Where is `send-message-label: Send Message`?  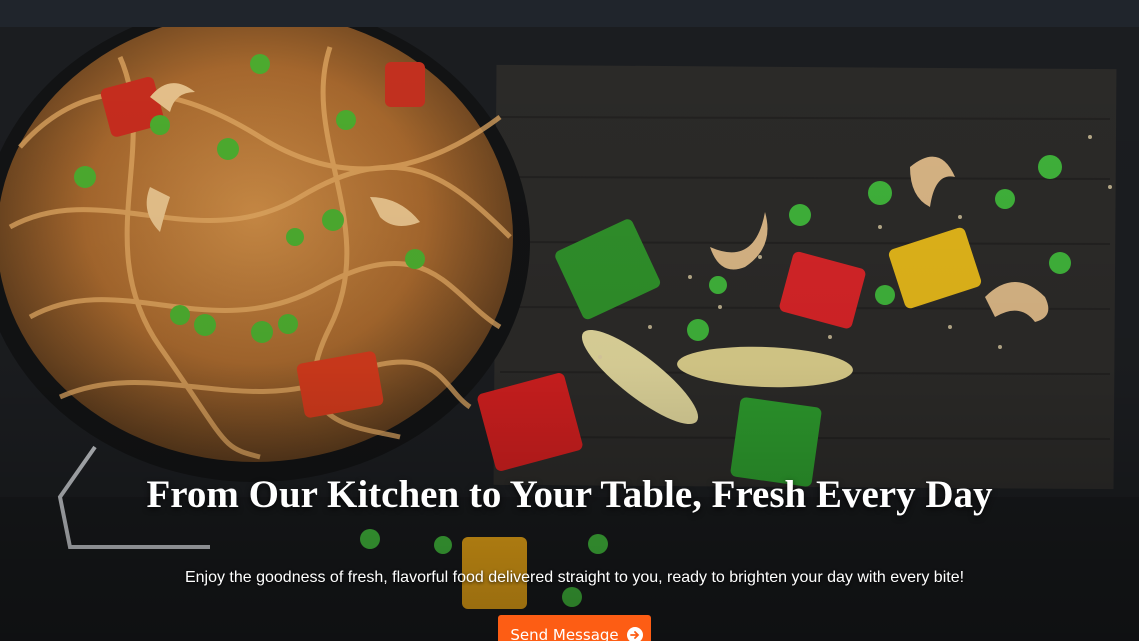 send-message-label: Send Message is located at coordinates (564, 633).